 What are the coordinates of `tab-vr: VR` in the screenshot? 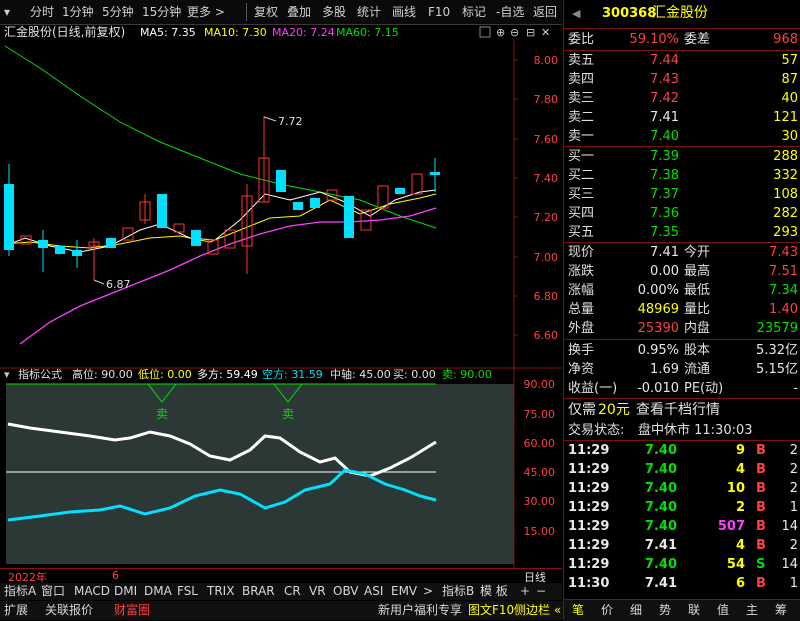 It's located at (317, 591).